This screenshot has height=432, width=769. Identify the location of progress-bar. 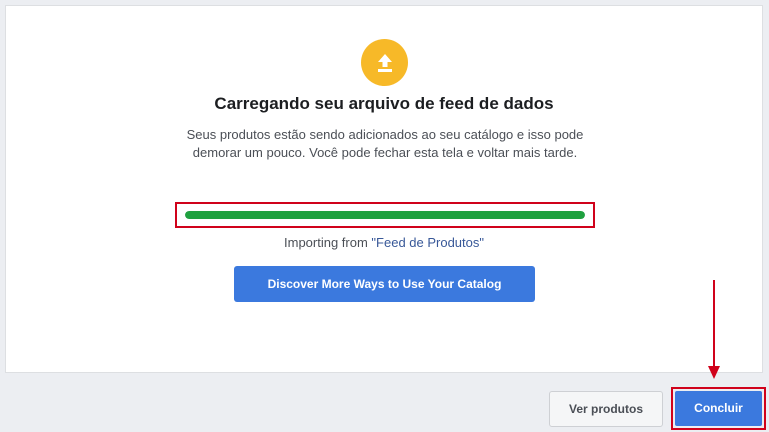
(385, 215).